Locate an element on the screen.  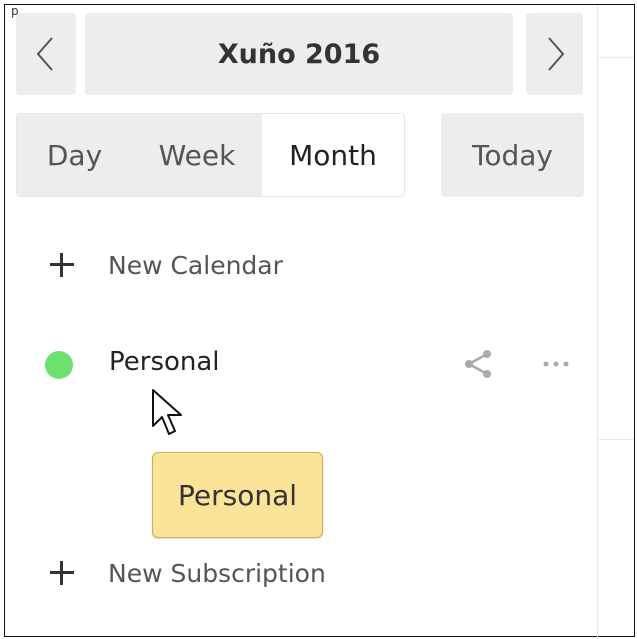
calendar-name-tooltip: Personal is located at coordinates (237, 495).